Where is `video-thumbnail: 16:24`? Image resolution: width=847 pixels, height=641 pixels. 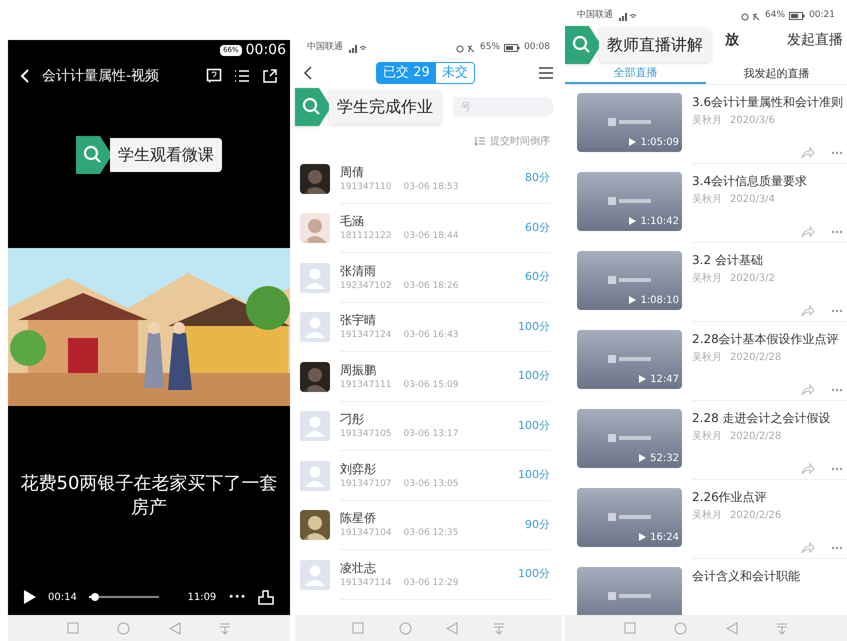
video-thumbnail: 16:24 is located at coordinates (629, 517).